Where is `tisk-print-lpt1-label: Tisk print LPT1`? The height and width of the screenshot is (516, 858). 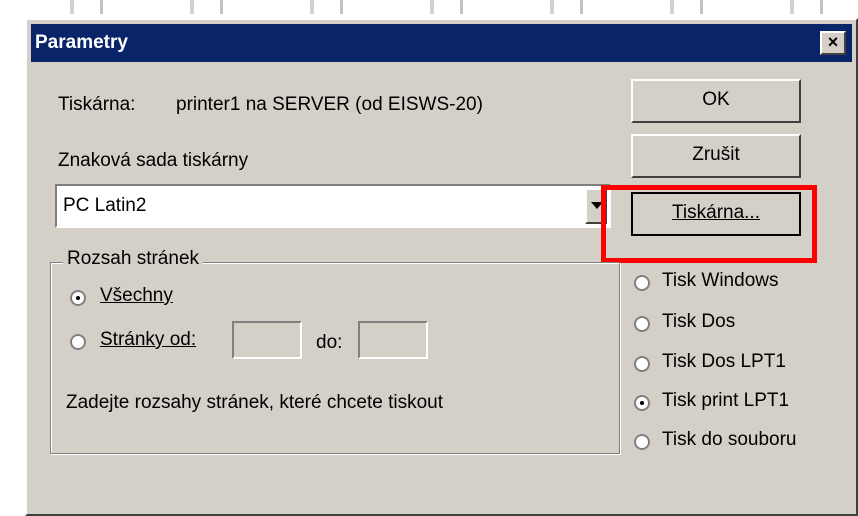 tisk-print-lpt1-label: Tisk print LPT1 is located at coordinates (726, 400).